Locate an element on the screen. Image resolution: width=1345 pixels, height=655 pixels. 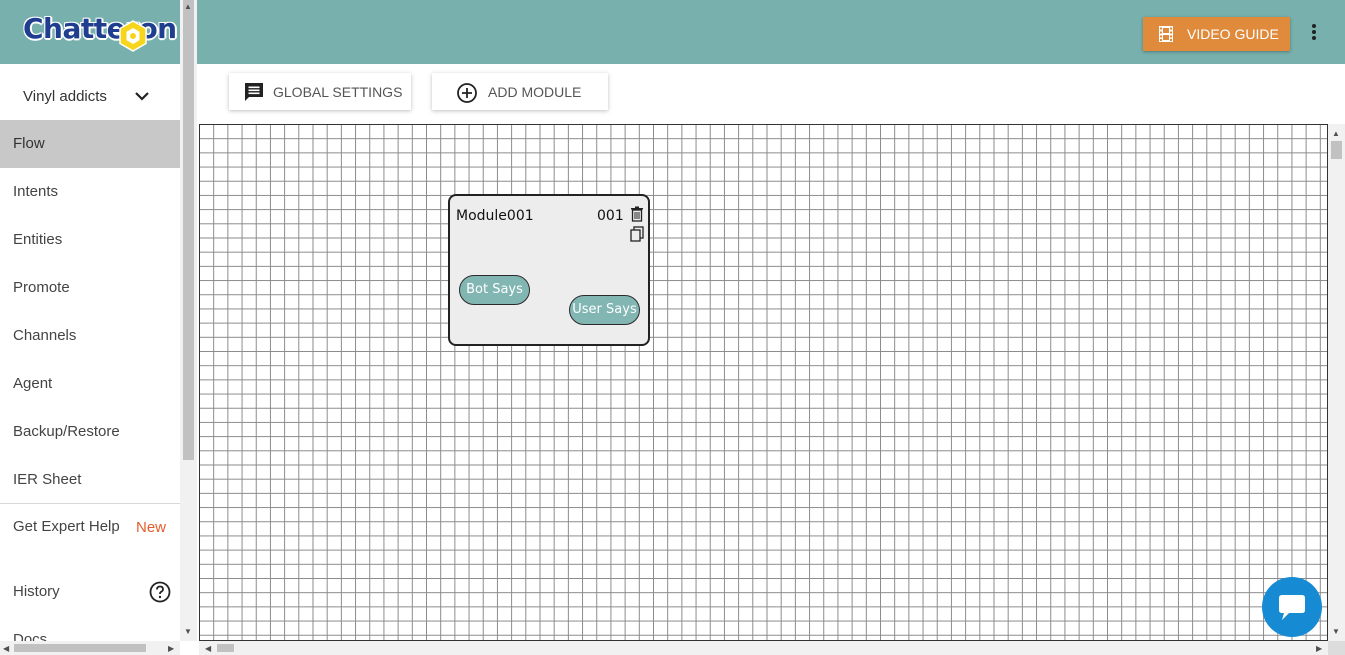
sidebar-item-agent: Agent is located at coordinates (90, 384).